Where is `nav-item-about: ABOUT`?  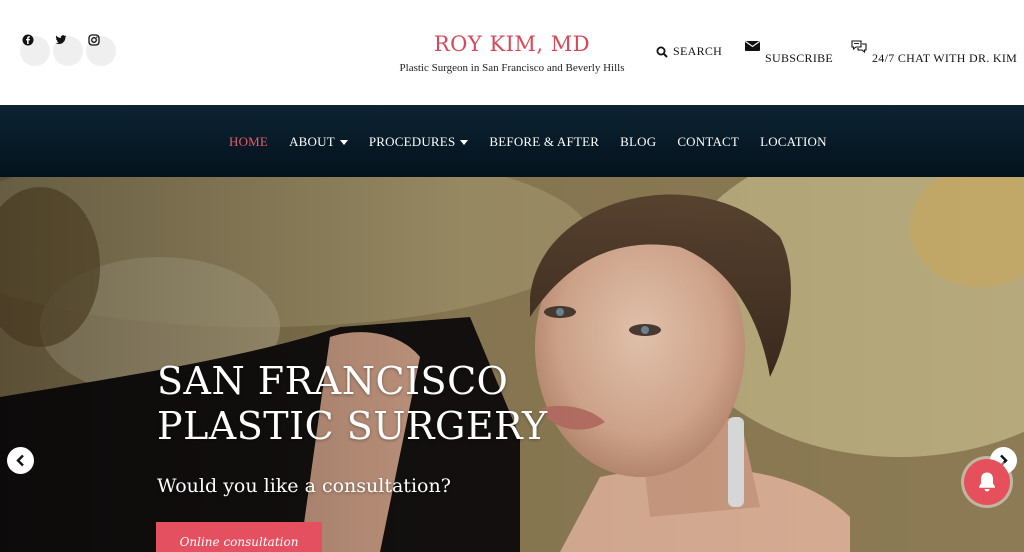
nav-item-about: ABOUT is located at coordinates (318, 142).